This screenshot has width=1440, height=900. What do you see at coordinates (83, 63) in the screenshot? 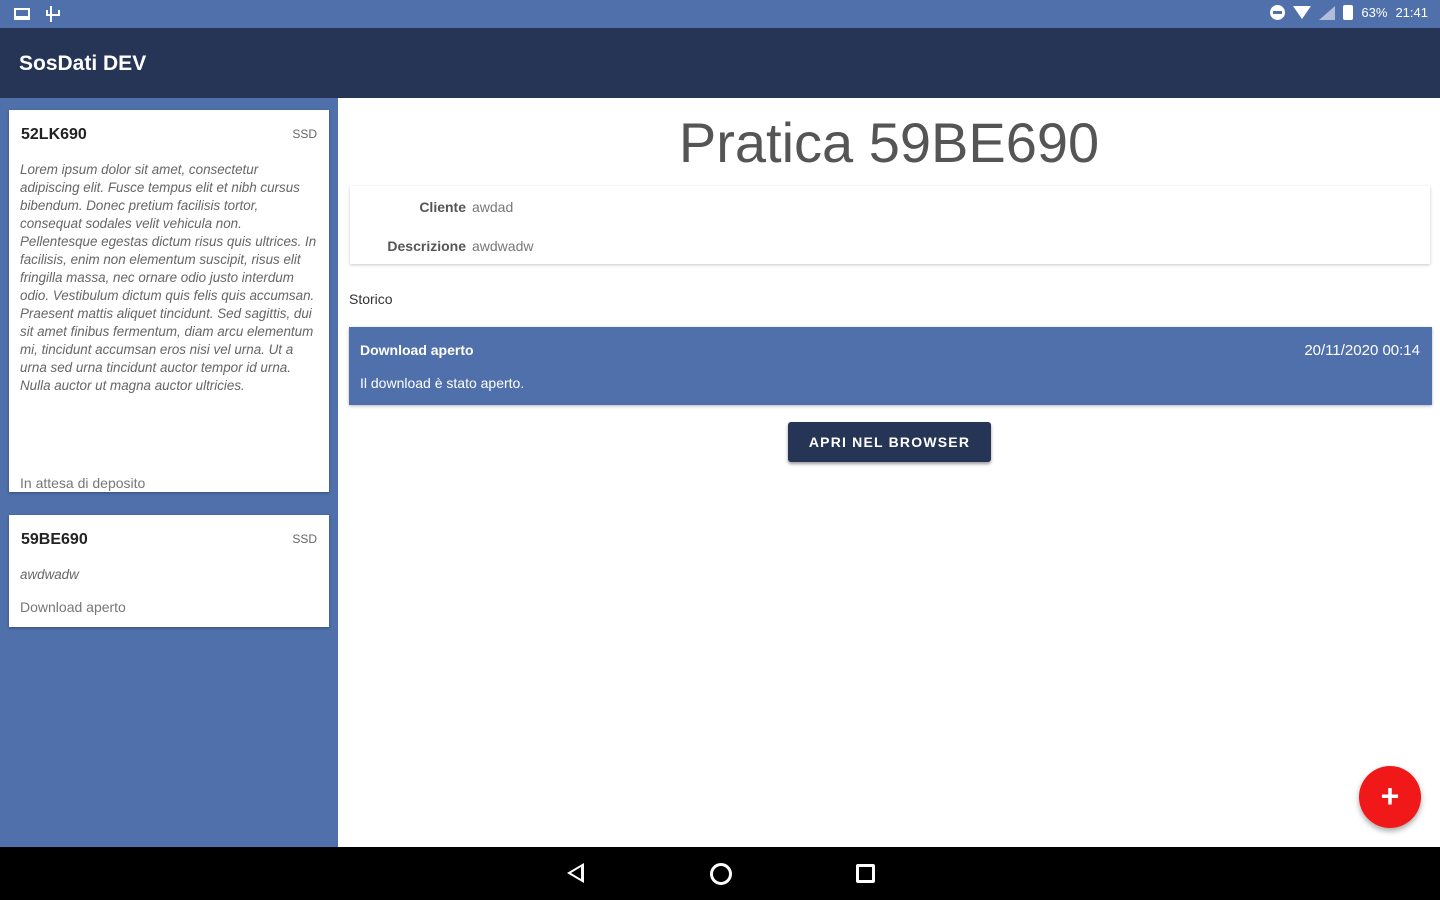
I see `app-title: SosDati DEV` at bounding box center [83, 63].